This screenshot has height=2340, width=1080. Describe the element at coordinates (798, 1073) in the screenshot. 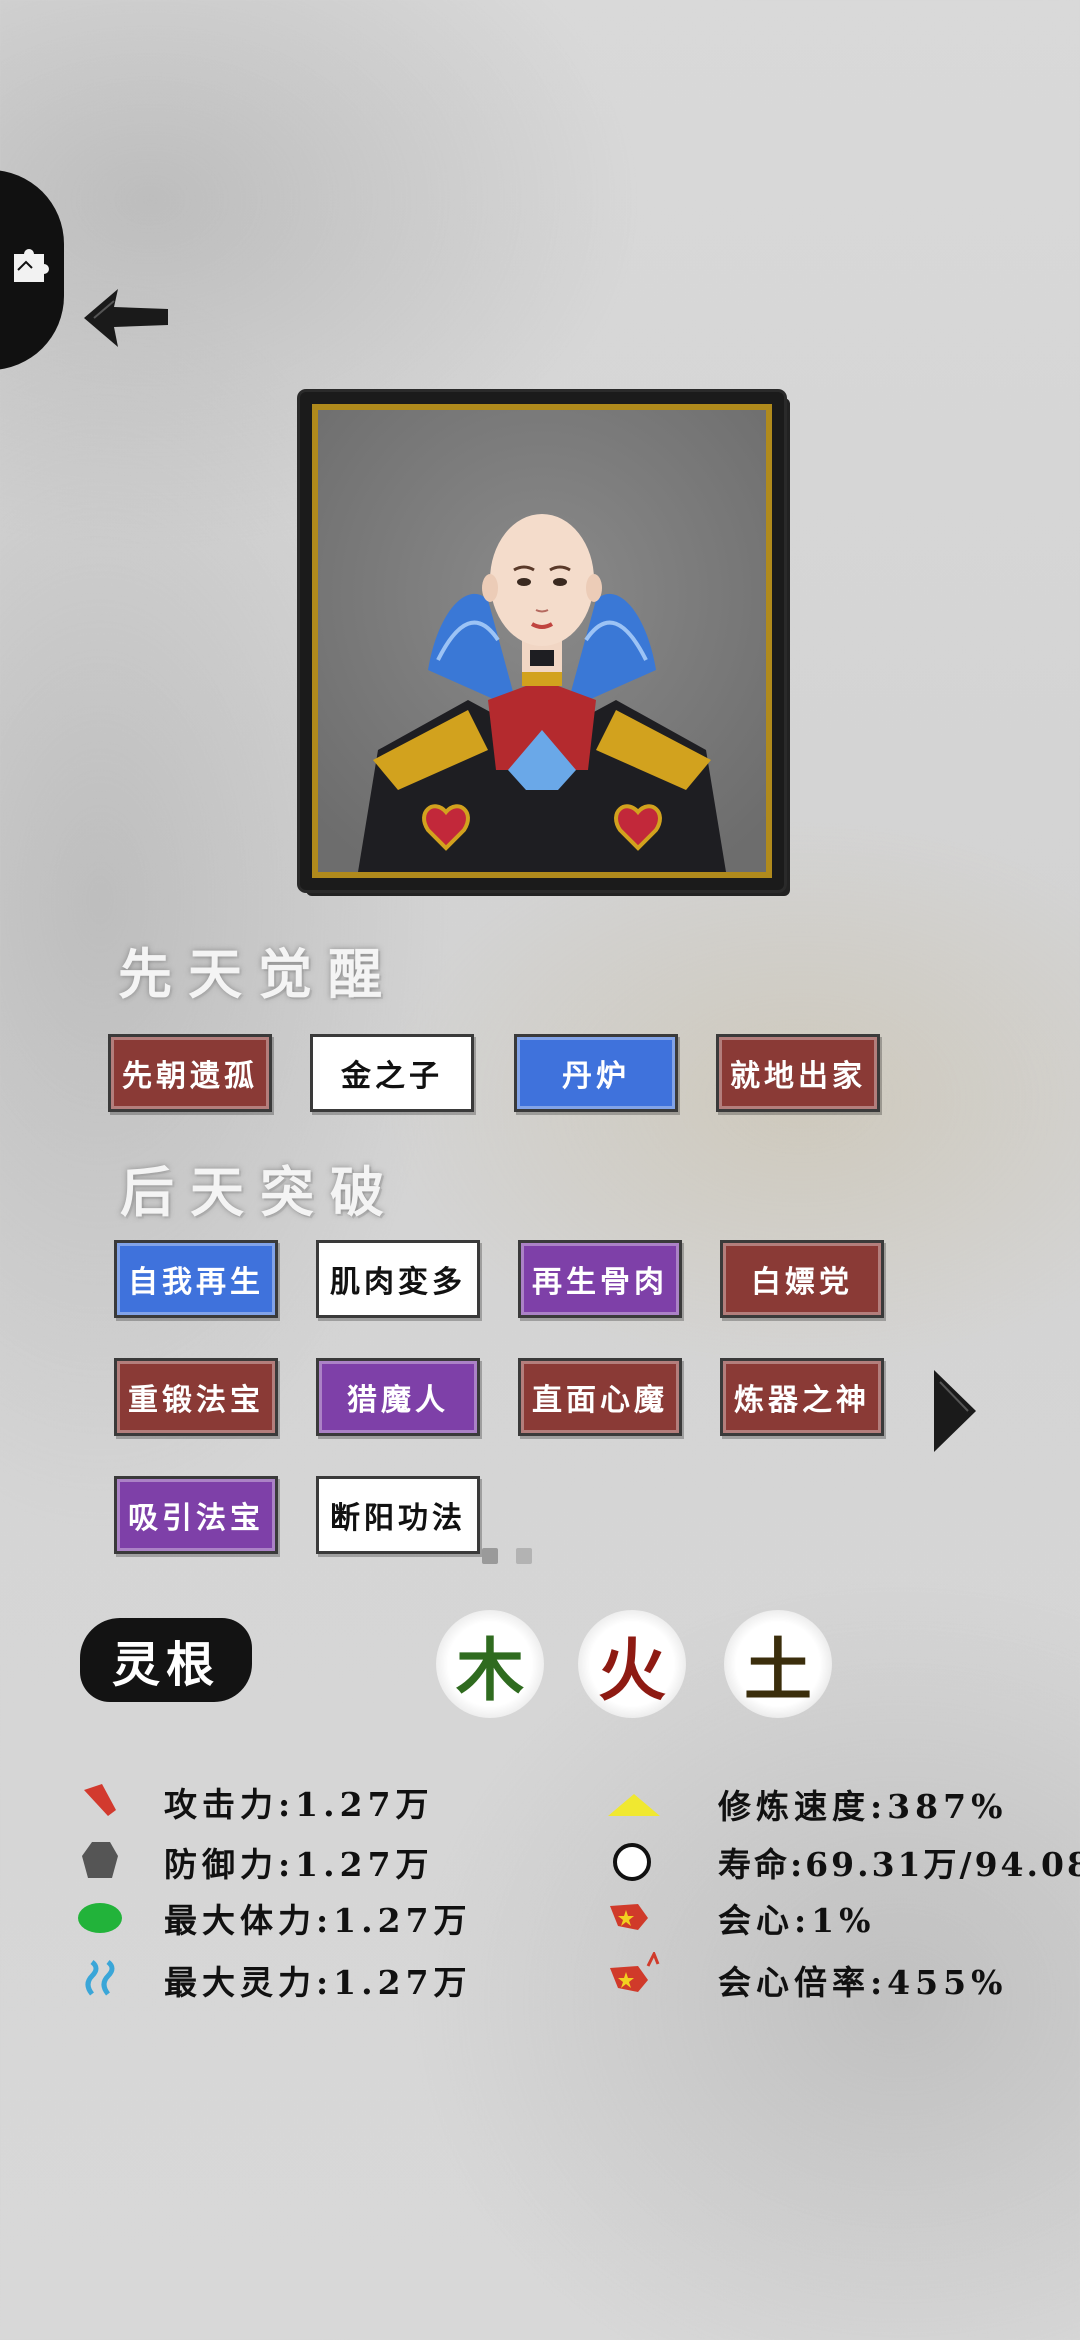

I see `innate-tag-4: 就地出家` at that location.